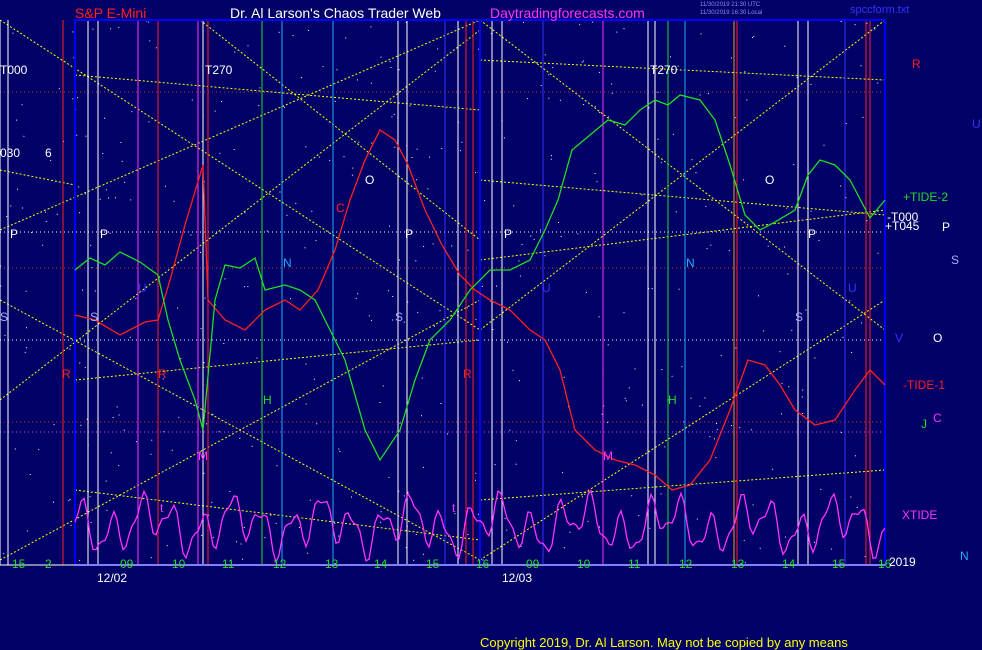 The image size is (982, 650). What do you see at coordinates (686, 564) in the screenshot?
I see `x-tick-label: 12` at bounding box center [686, 564].